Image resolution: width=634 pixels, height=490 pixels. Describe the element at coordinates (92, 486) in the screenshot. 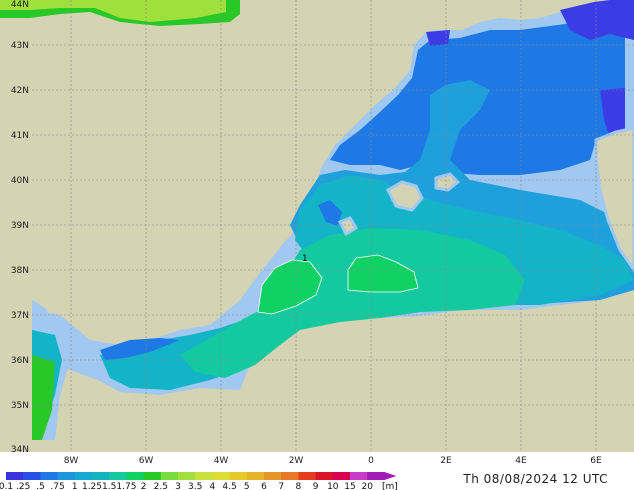

I see `legend-label: 1.25` at that location.